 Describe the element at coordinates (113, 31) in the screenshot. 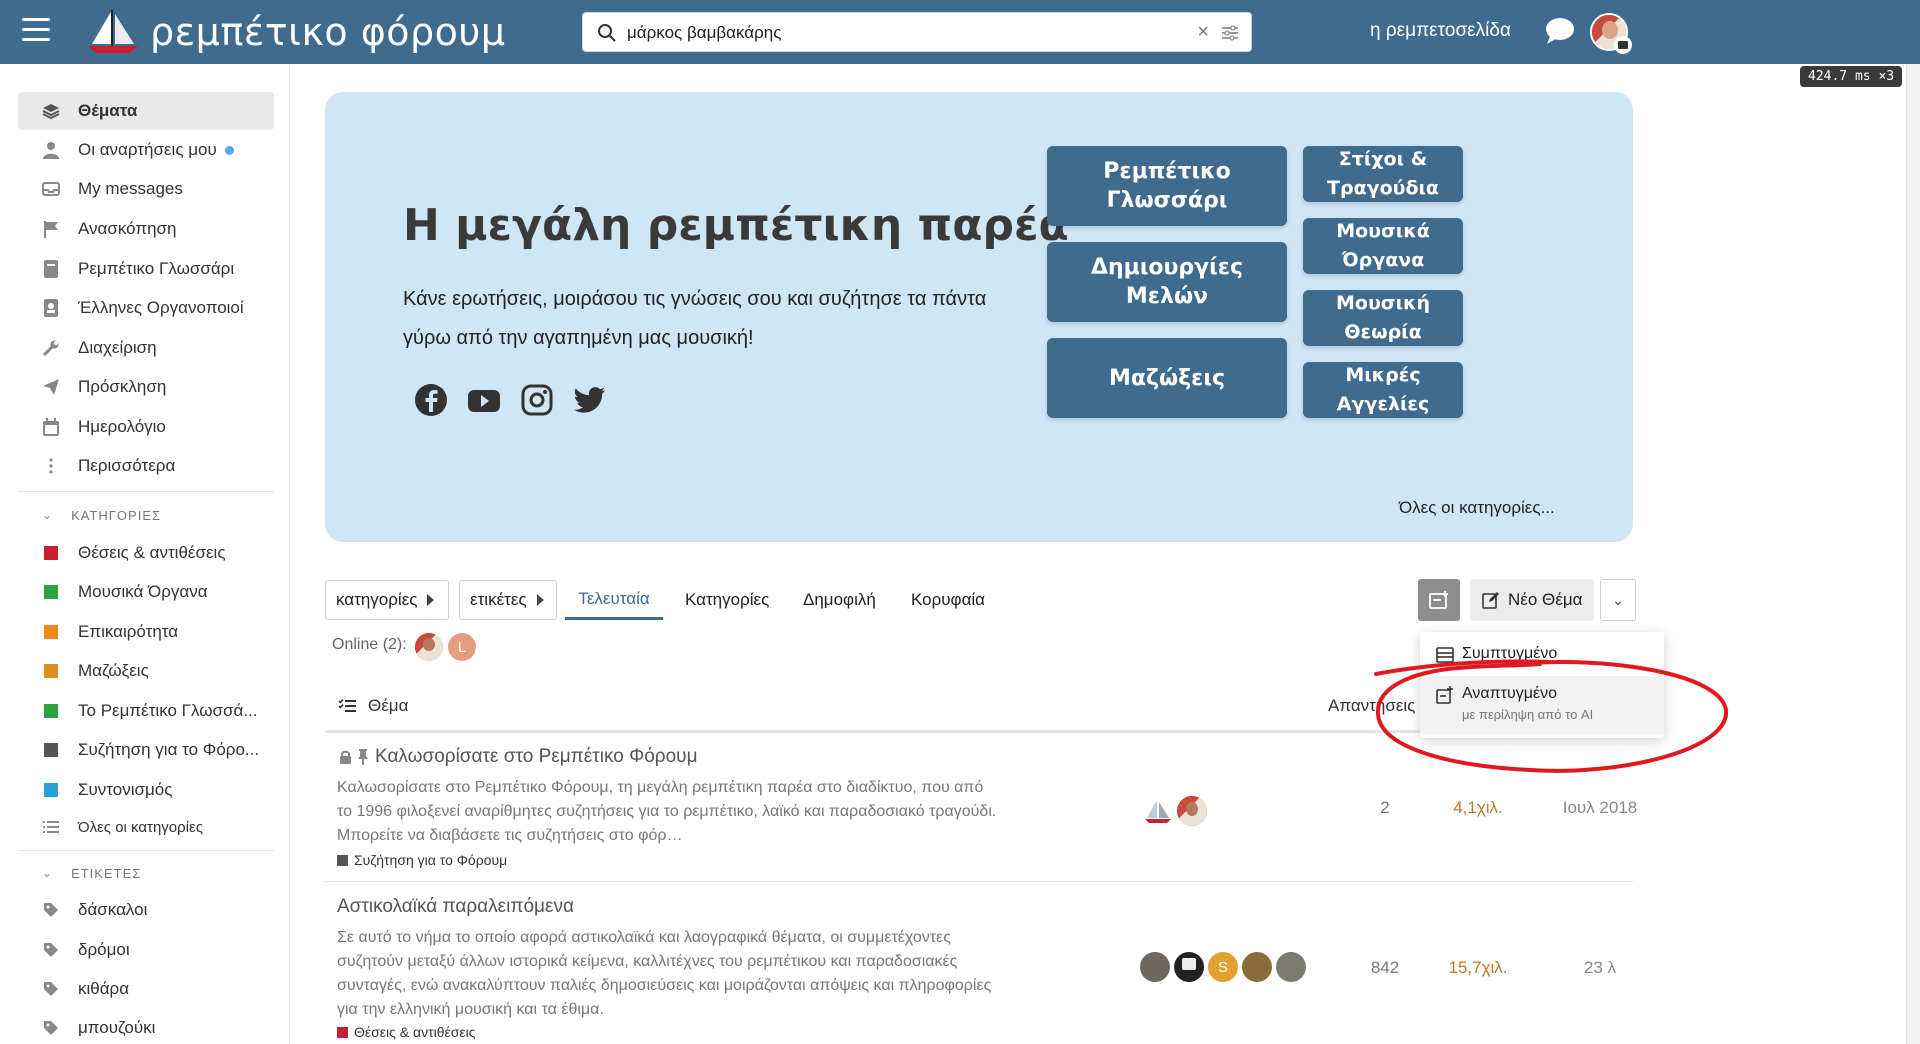

I see `logo-boat-icon` at that location.